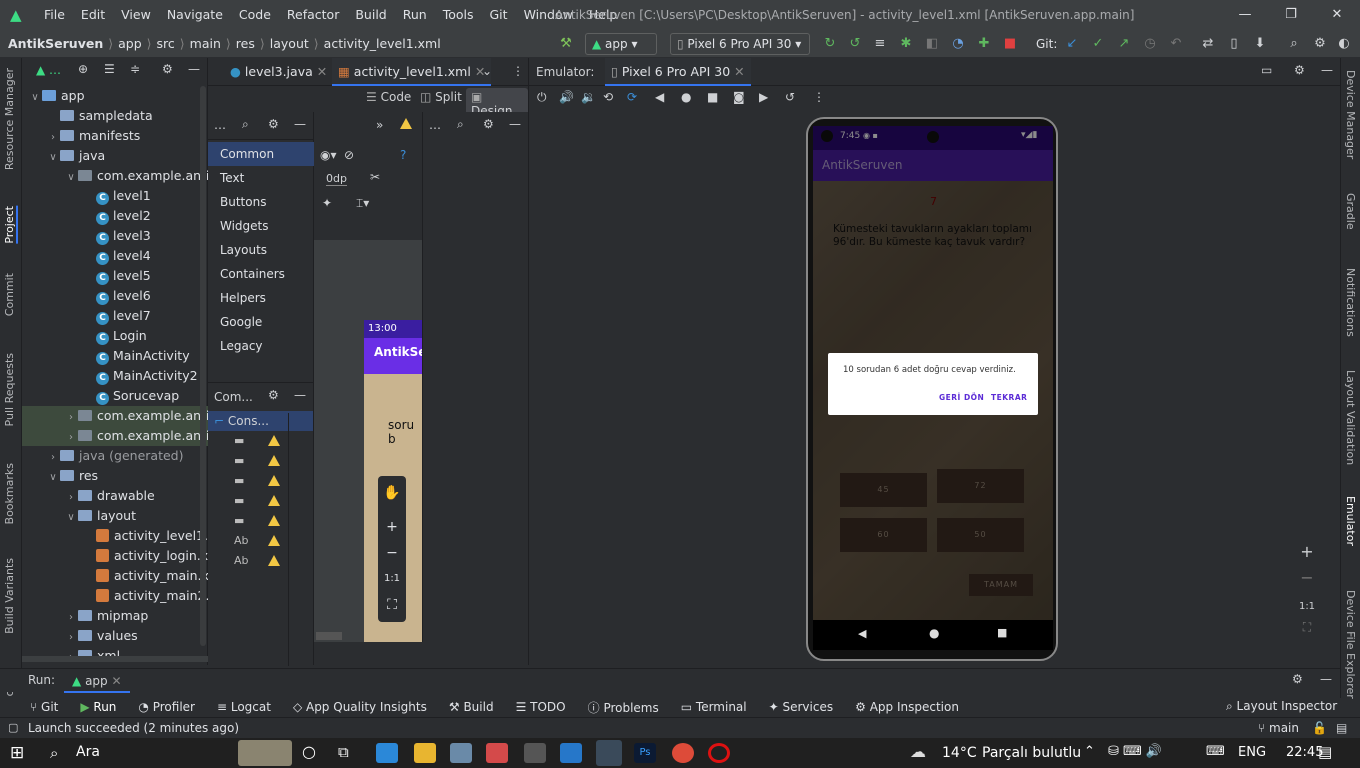  Describe the element at coordinates (392, 527) in the screenshot. I see `zoom-in-icon: +` at that location.